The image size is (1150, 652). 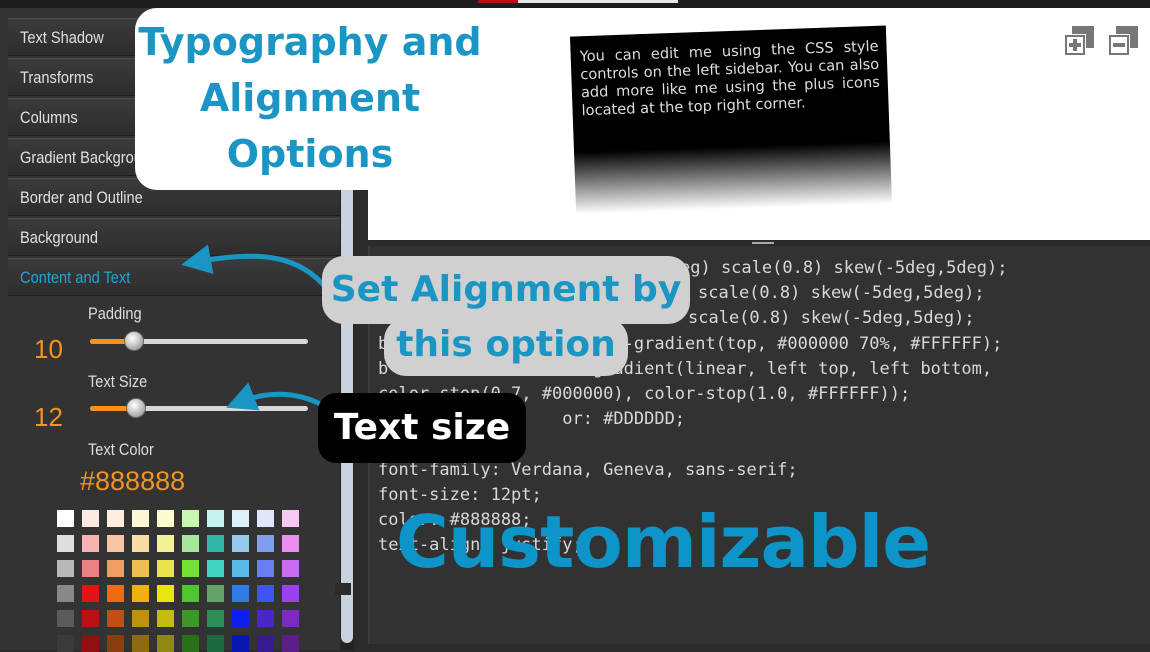 I want to click on customizable-overlay: Customizable, so click(x=663, y=542).